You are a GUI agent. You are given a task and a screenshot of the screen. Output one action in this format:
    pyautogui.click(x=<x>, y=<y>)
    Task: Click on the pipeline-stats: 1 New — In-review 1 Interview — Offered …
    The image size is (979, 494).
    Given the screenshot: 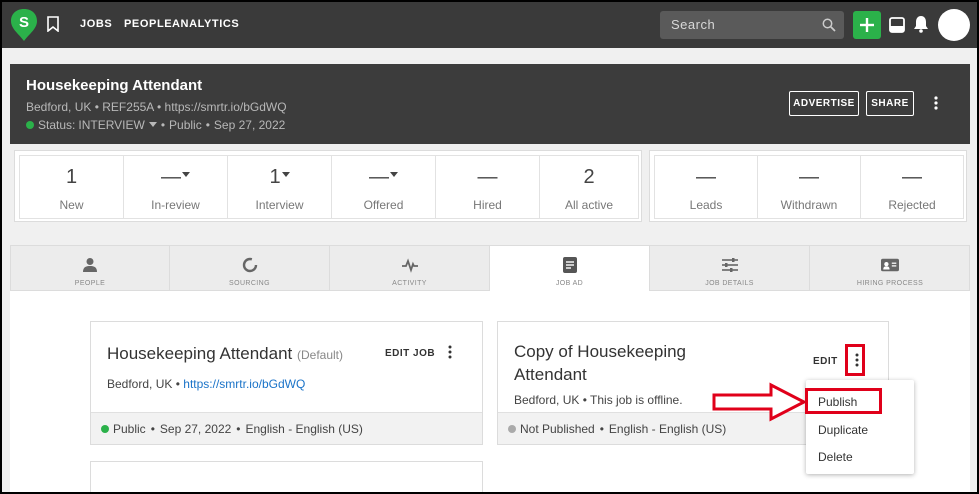 What is the action you would take?
    pyautogui.click(x=328, y=186)
    